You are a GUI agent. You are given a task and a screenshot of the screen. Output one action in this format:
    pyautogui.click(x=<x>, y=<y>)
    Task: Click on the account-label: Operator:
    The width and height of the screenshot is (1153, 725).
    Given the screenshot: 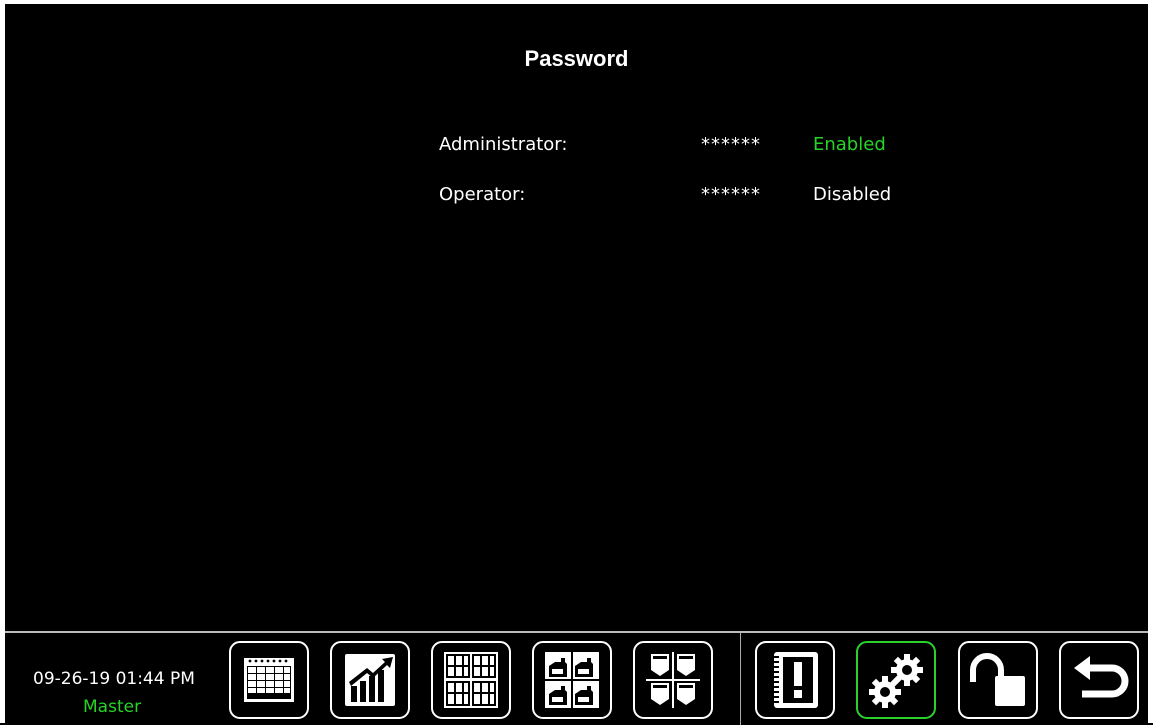 What is the action you would take?
    pyautogui.click(x=482, y=194)
    